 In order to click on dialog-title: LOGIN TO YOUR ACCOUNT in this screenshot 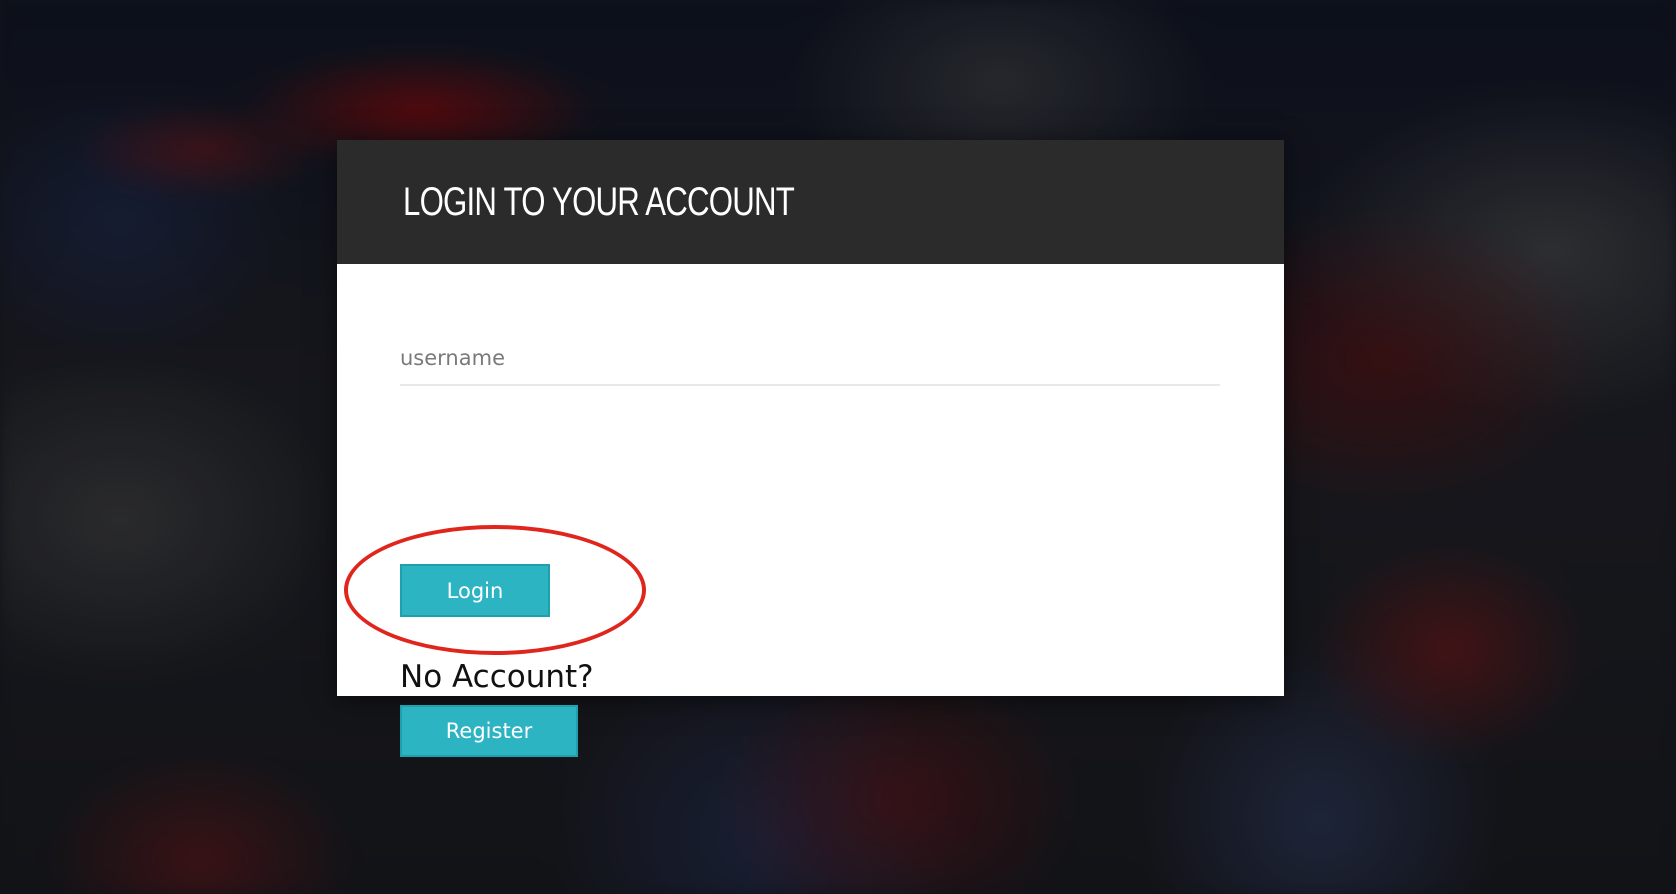, I will do `click(599, 201)`.